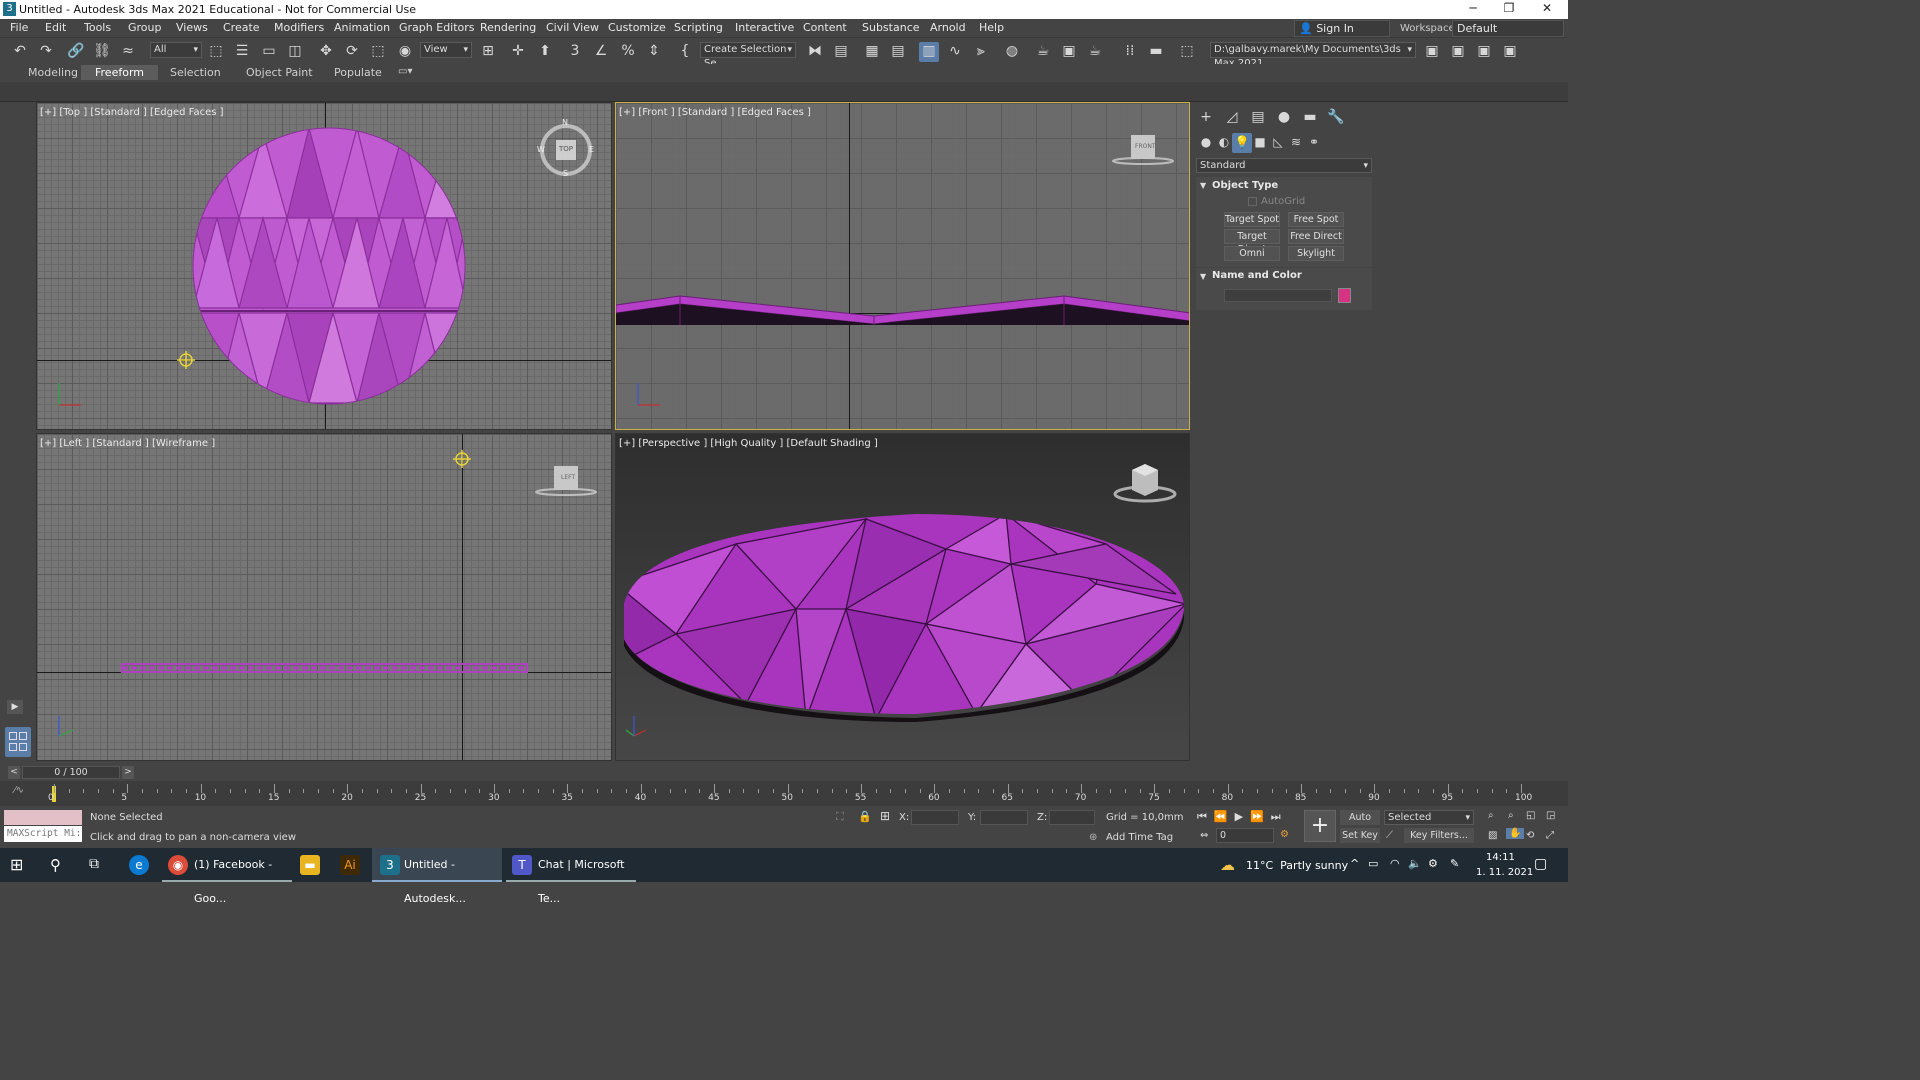  What do you see at coordinates (1252, 219) in the screenshot?
I see `target-spot-button: Target Spot` at bounding box center [1252, 219].